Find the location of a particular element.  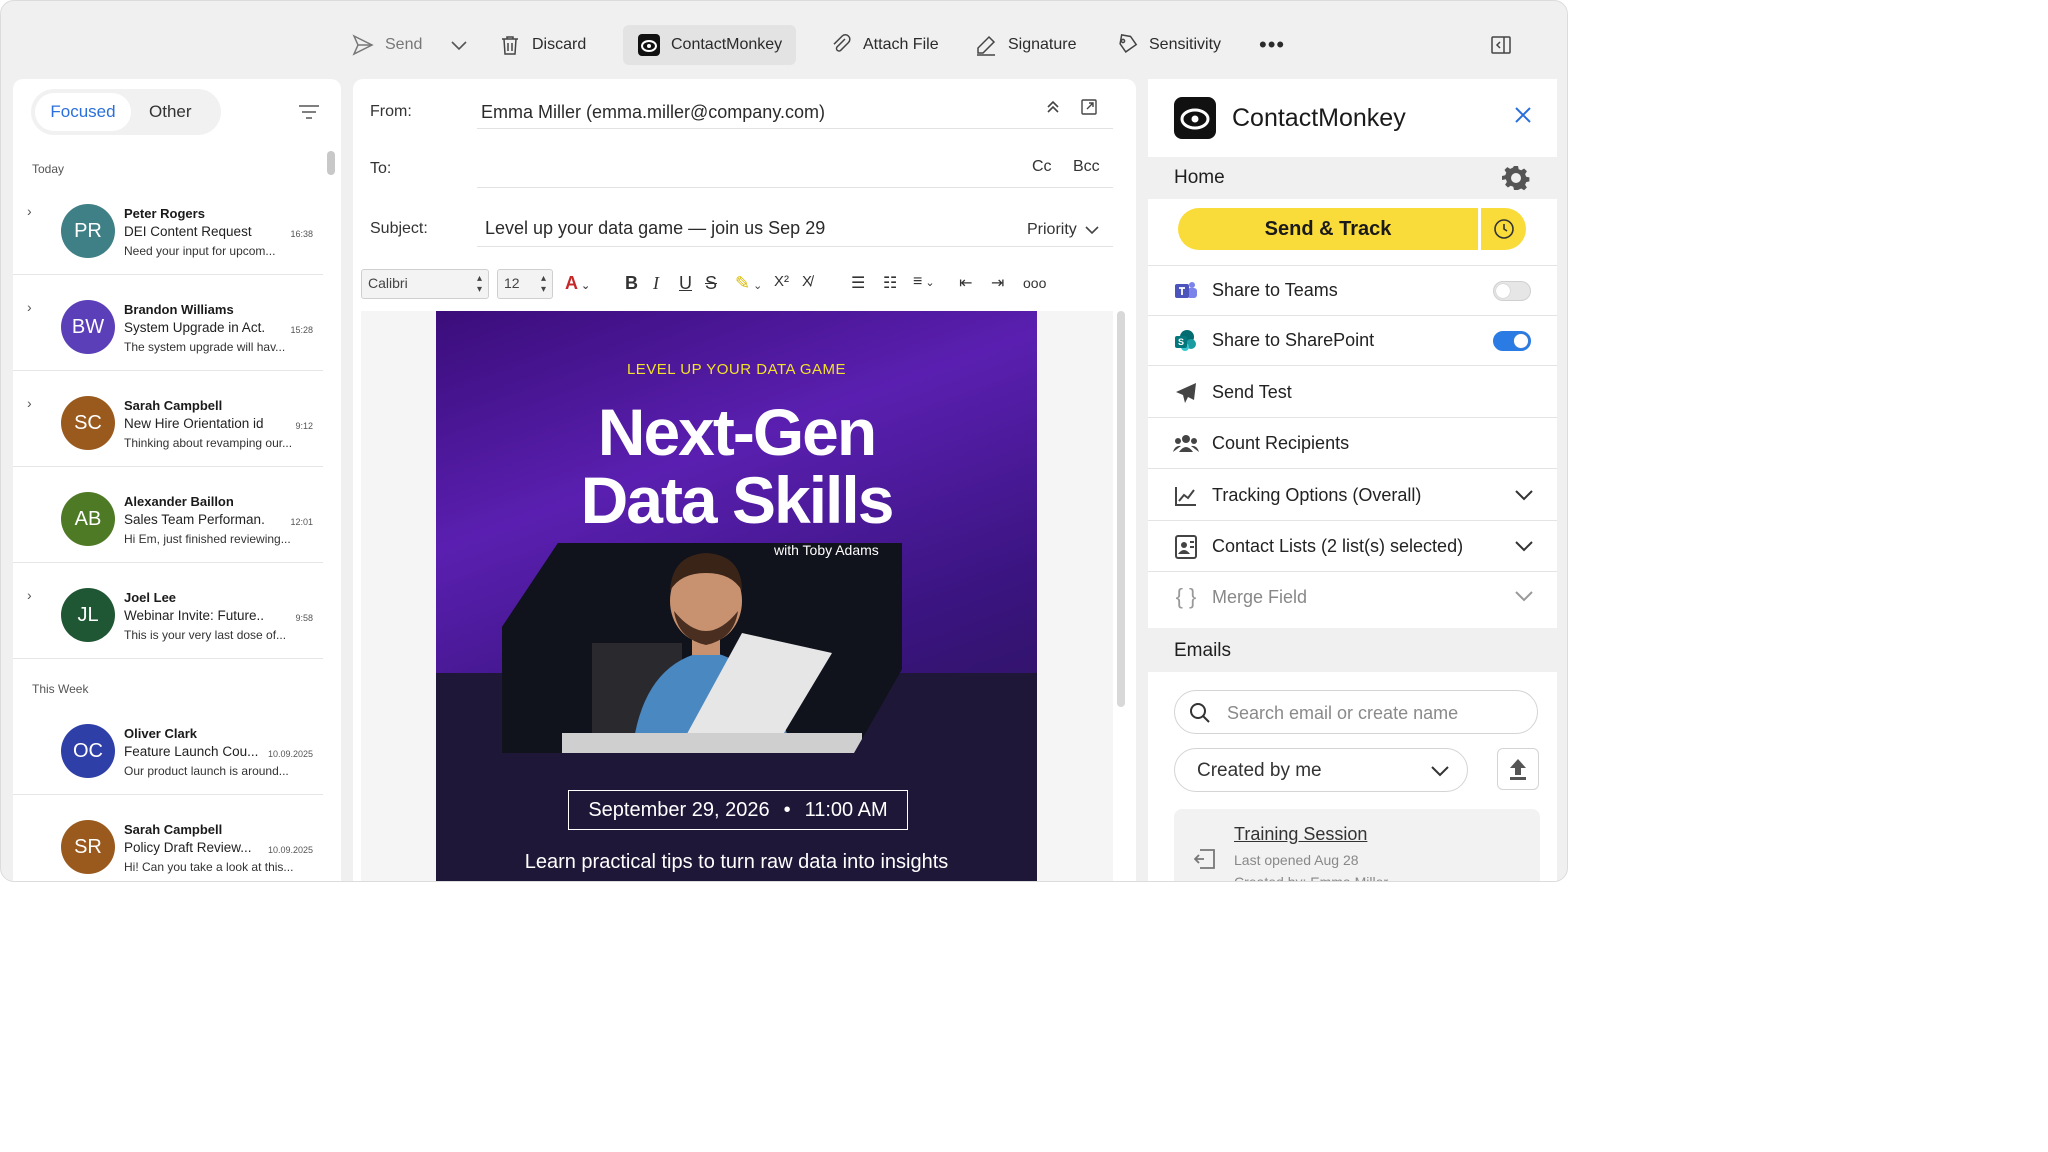

sharepoint-toggle is located at coordinates (1512, 340).